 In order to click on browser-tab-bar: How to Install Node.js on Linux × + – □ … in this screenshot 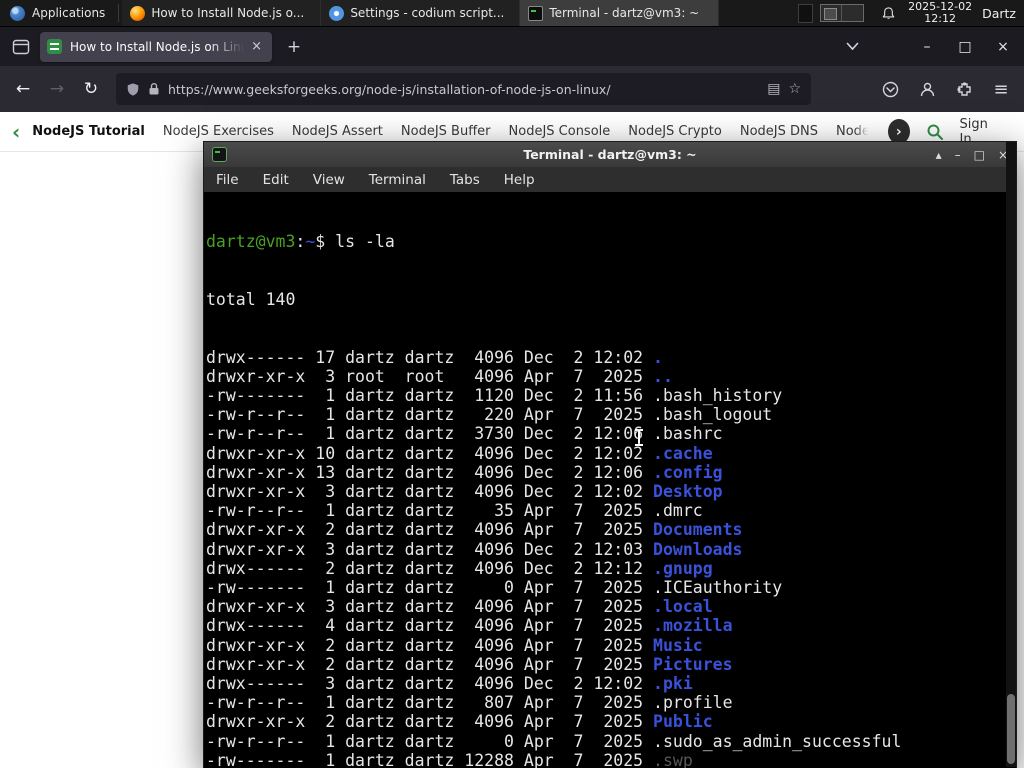, I will do `click(512, 46)`.